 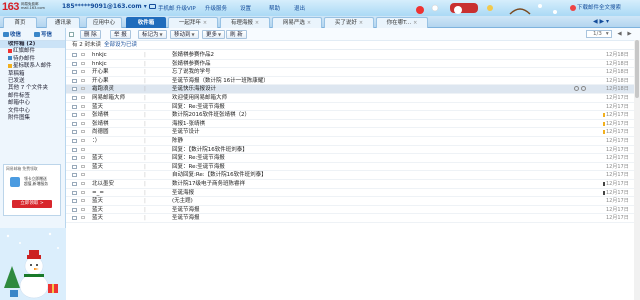 What do you see at coordinates (353, 72) in the screenshot?
I see `table-row: 开心果 | 忘了说我的学号 12月18日` at bounding box center [353, 72].